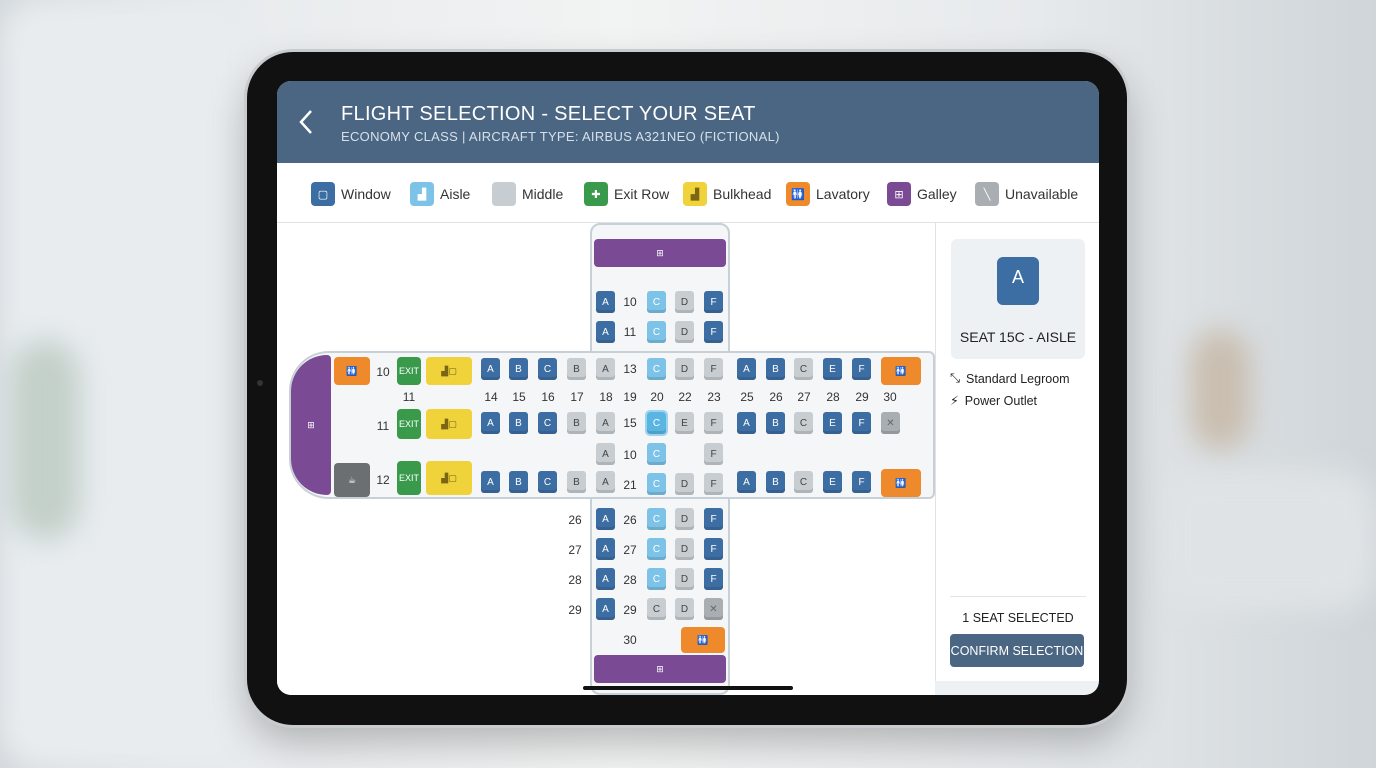  What do you see at coordinates (1001, 400) in the screenshot?
I see `feature-label: Power Outlet` at bounding box center [1001, 400].